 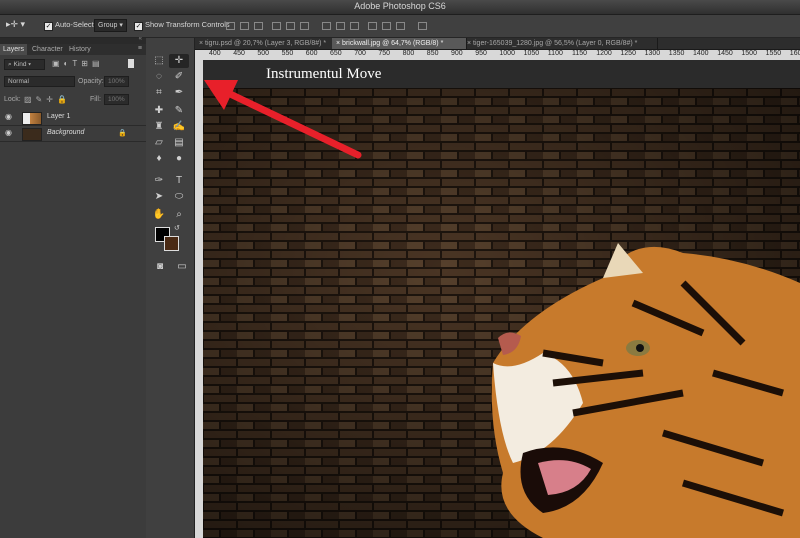 I want to click on red-arrow-shaft, so click(x=292, y=123).